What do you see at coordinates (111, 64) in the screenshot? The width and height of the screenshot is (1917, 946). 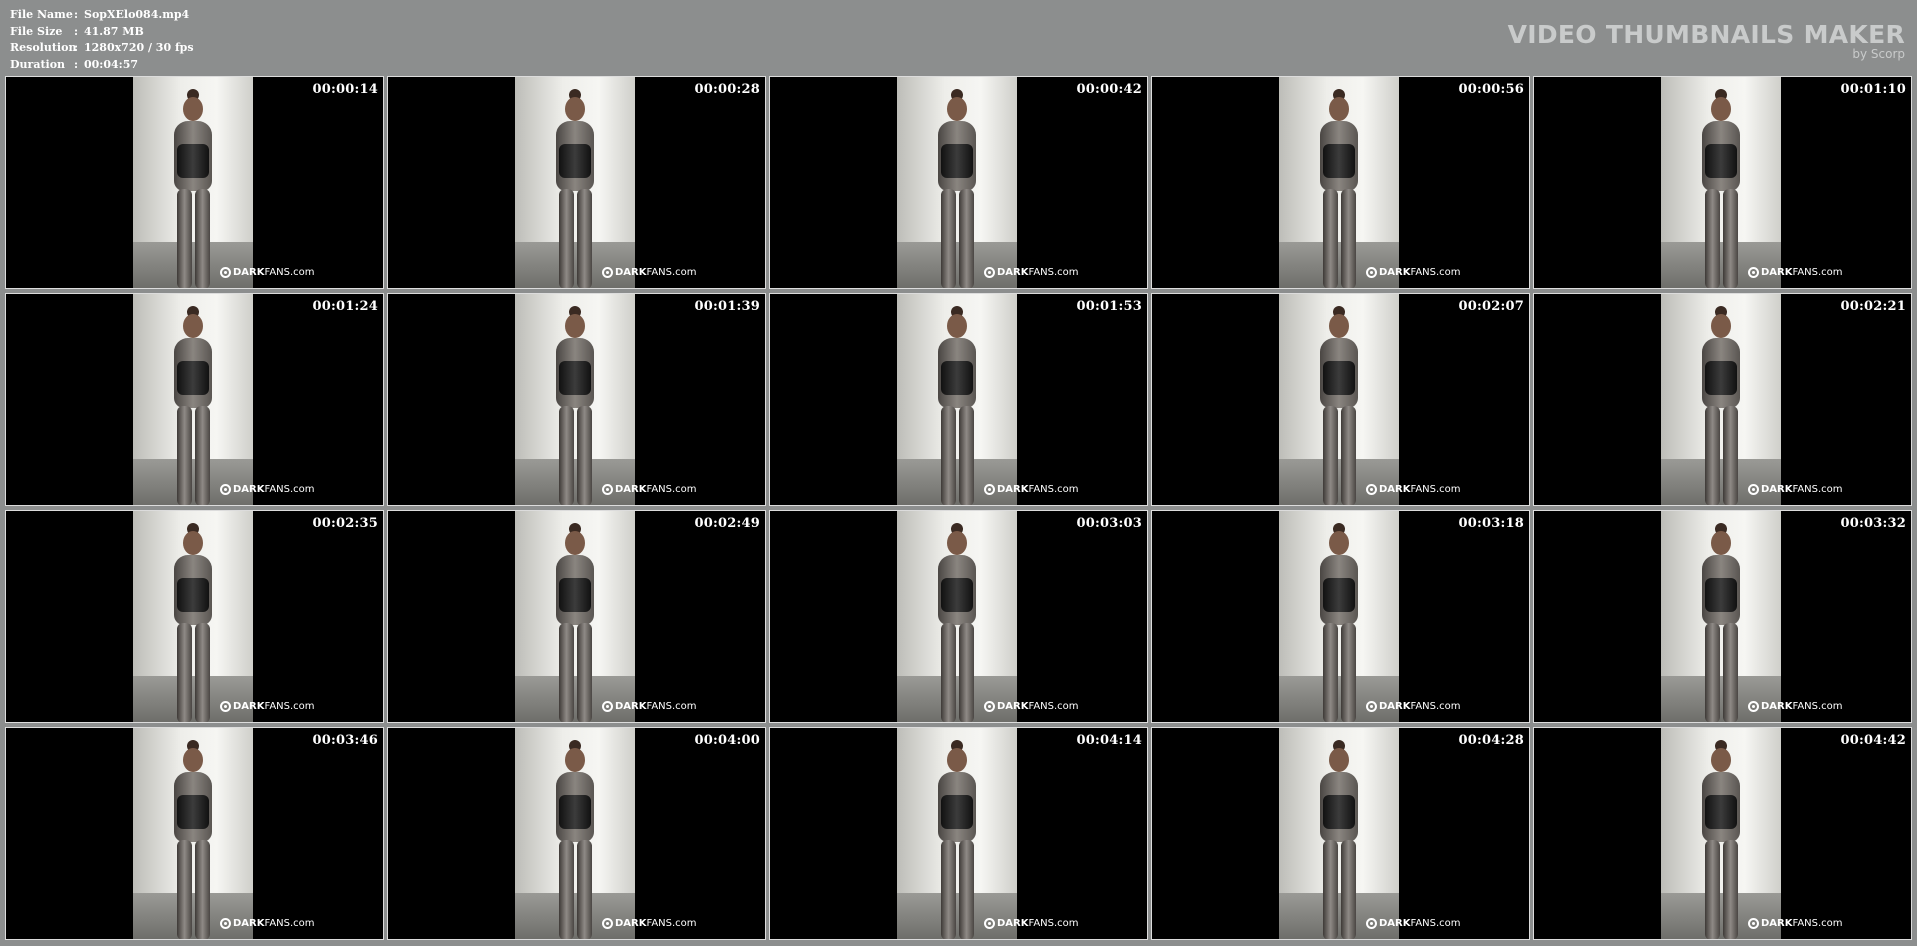 I see `file-info-value: 00:04:57` at bounding box center [111, 64].